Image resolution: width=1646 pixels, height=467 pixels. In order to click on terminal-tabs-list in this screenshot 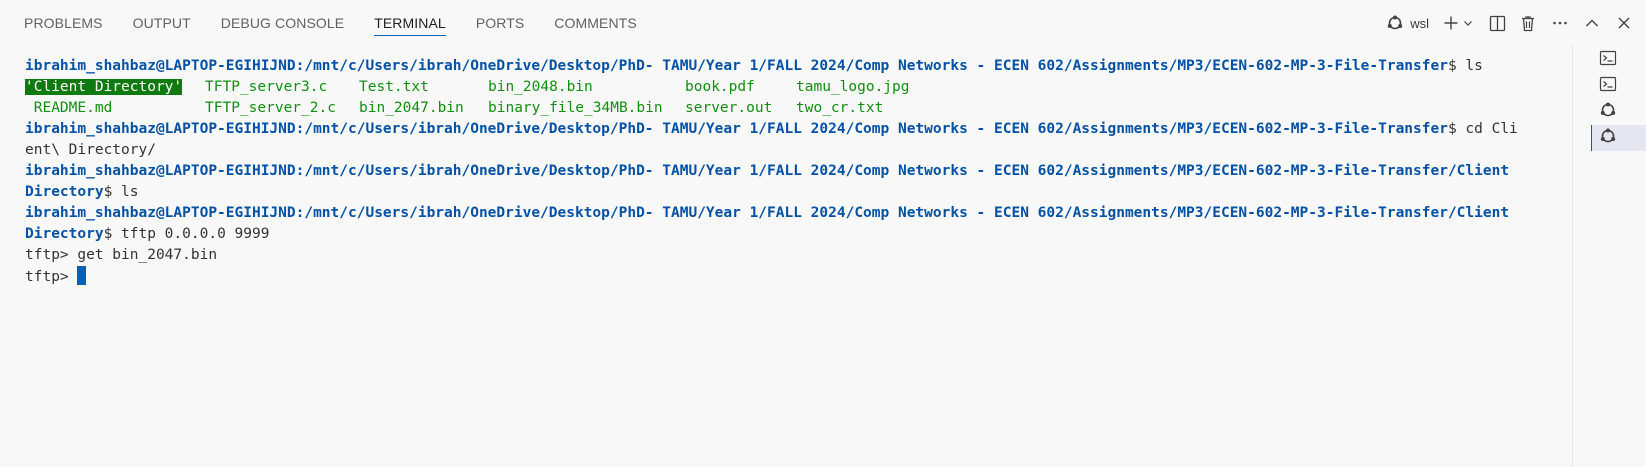, I will do `click(1618, 256)`.